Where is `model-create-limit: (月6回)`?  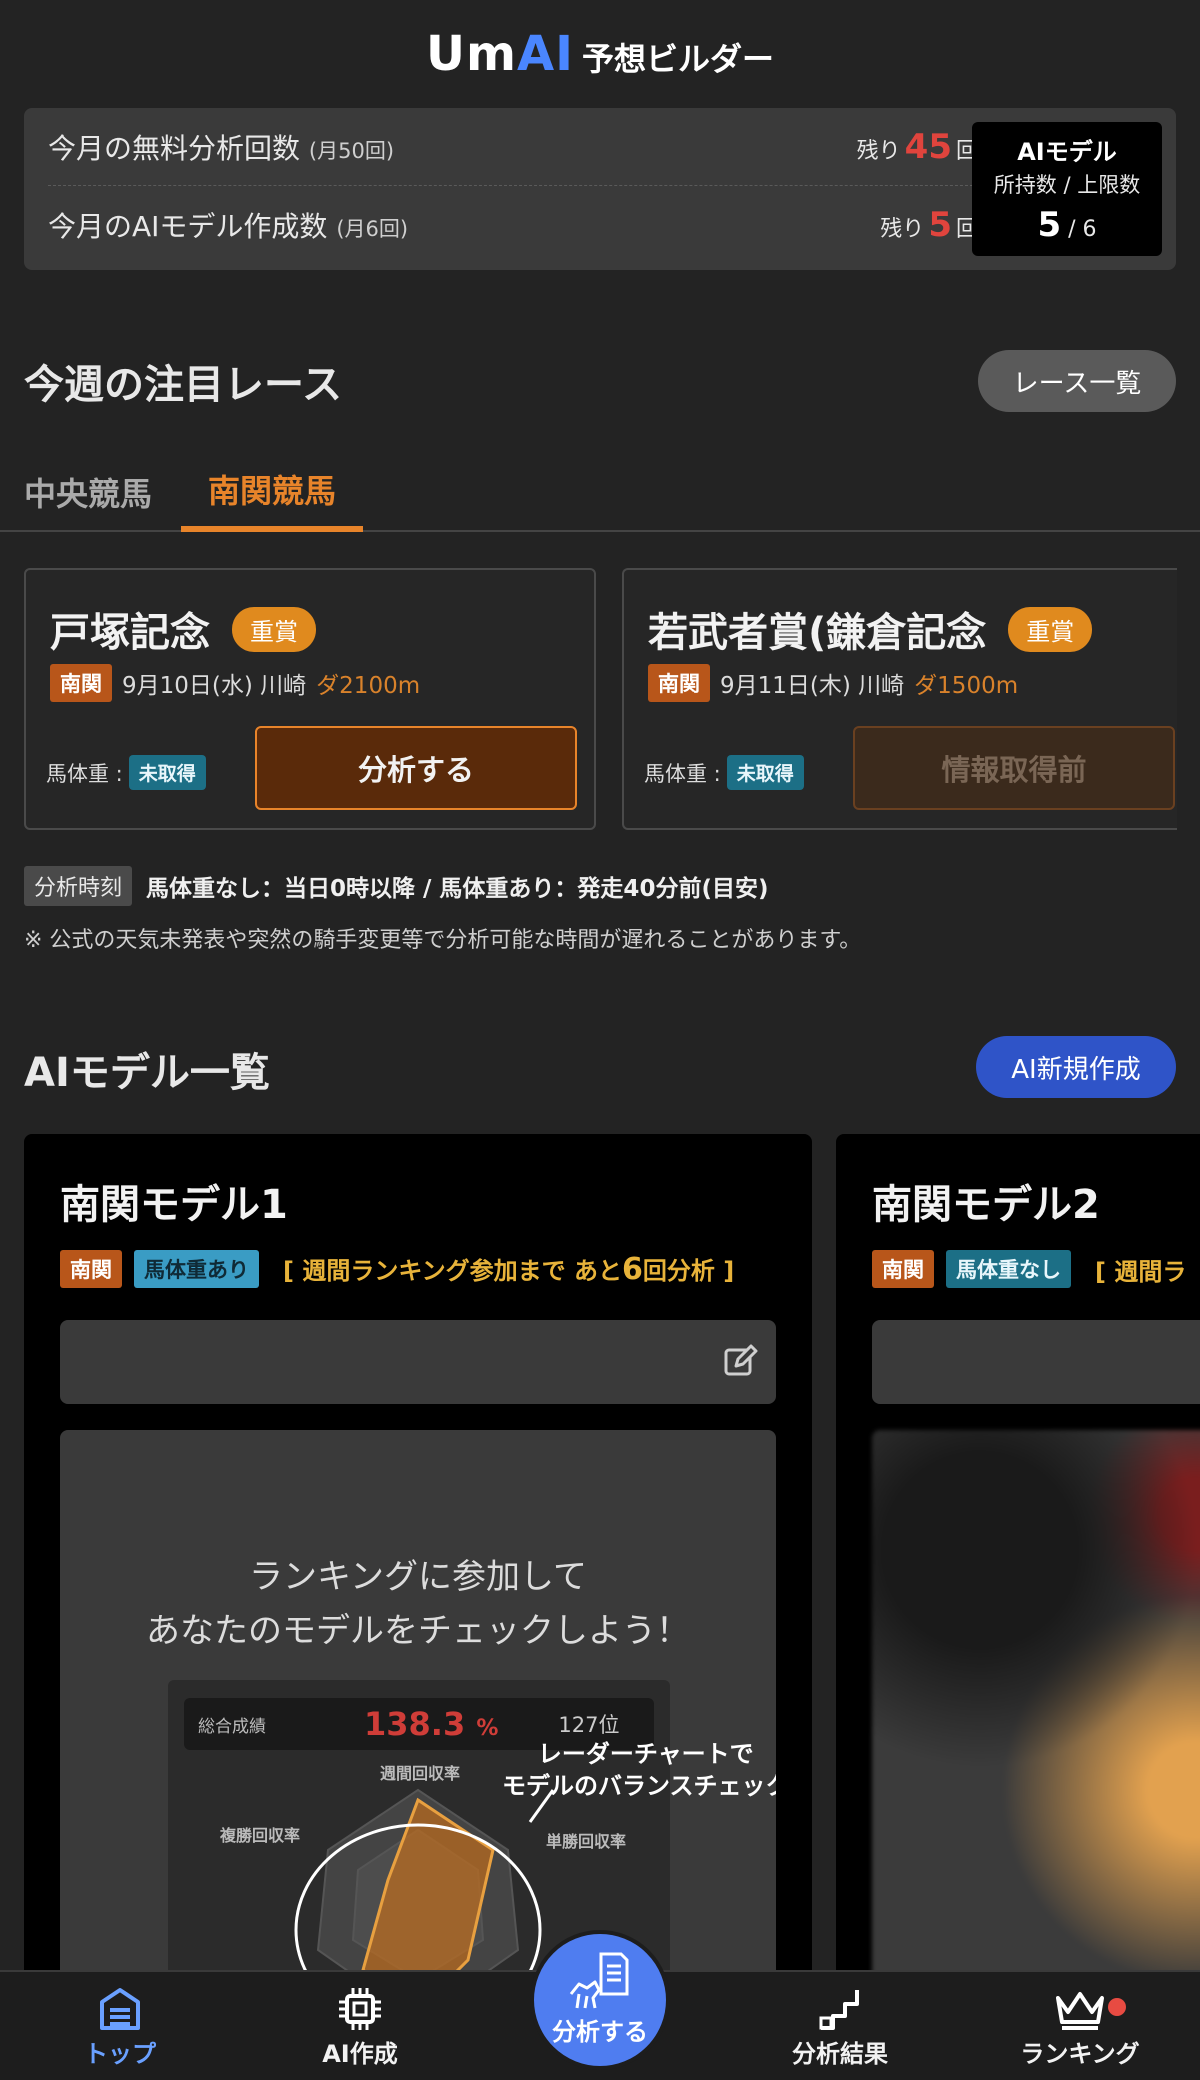
model-create-limit: (月6回) is located at coordinates (372, 229).